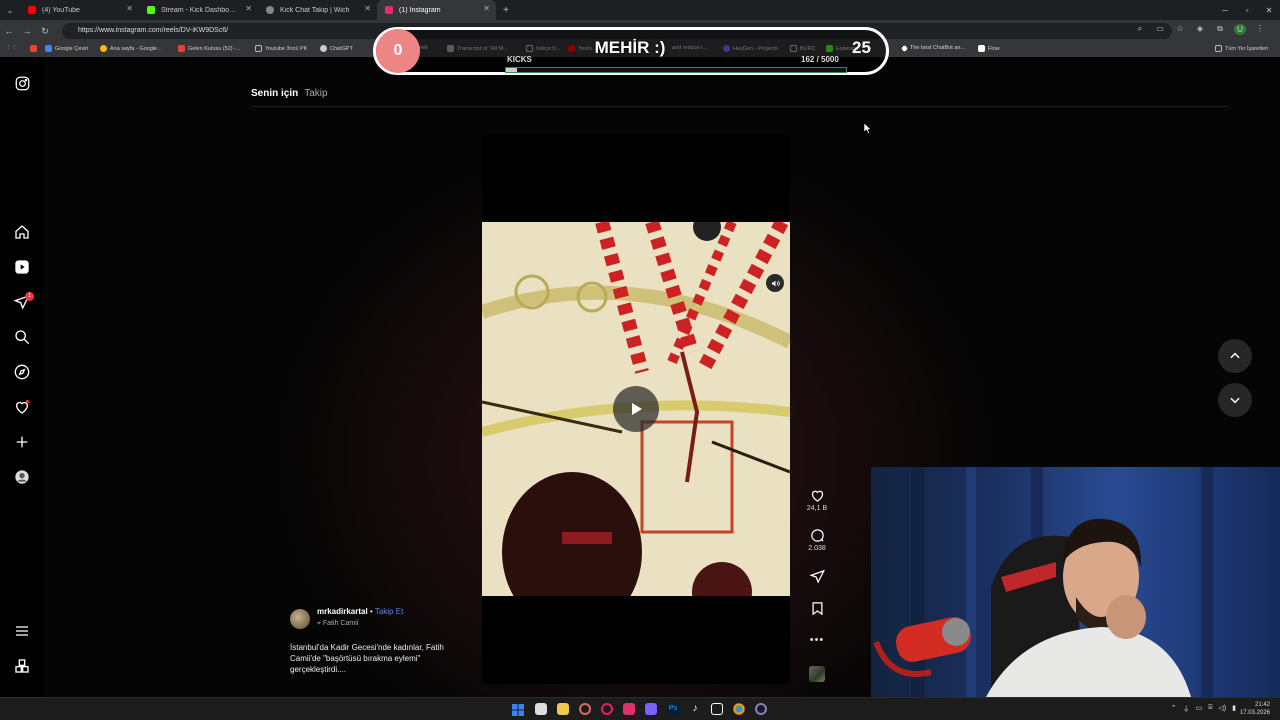 The image size is (1280, 720). Describe the element at coordinates (317, 10) in the screenshot. I see `tab-kick-chat: Kick Chat Takip | Wich ✕` at that location.